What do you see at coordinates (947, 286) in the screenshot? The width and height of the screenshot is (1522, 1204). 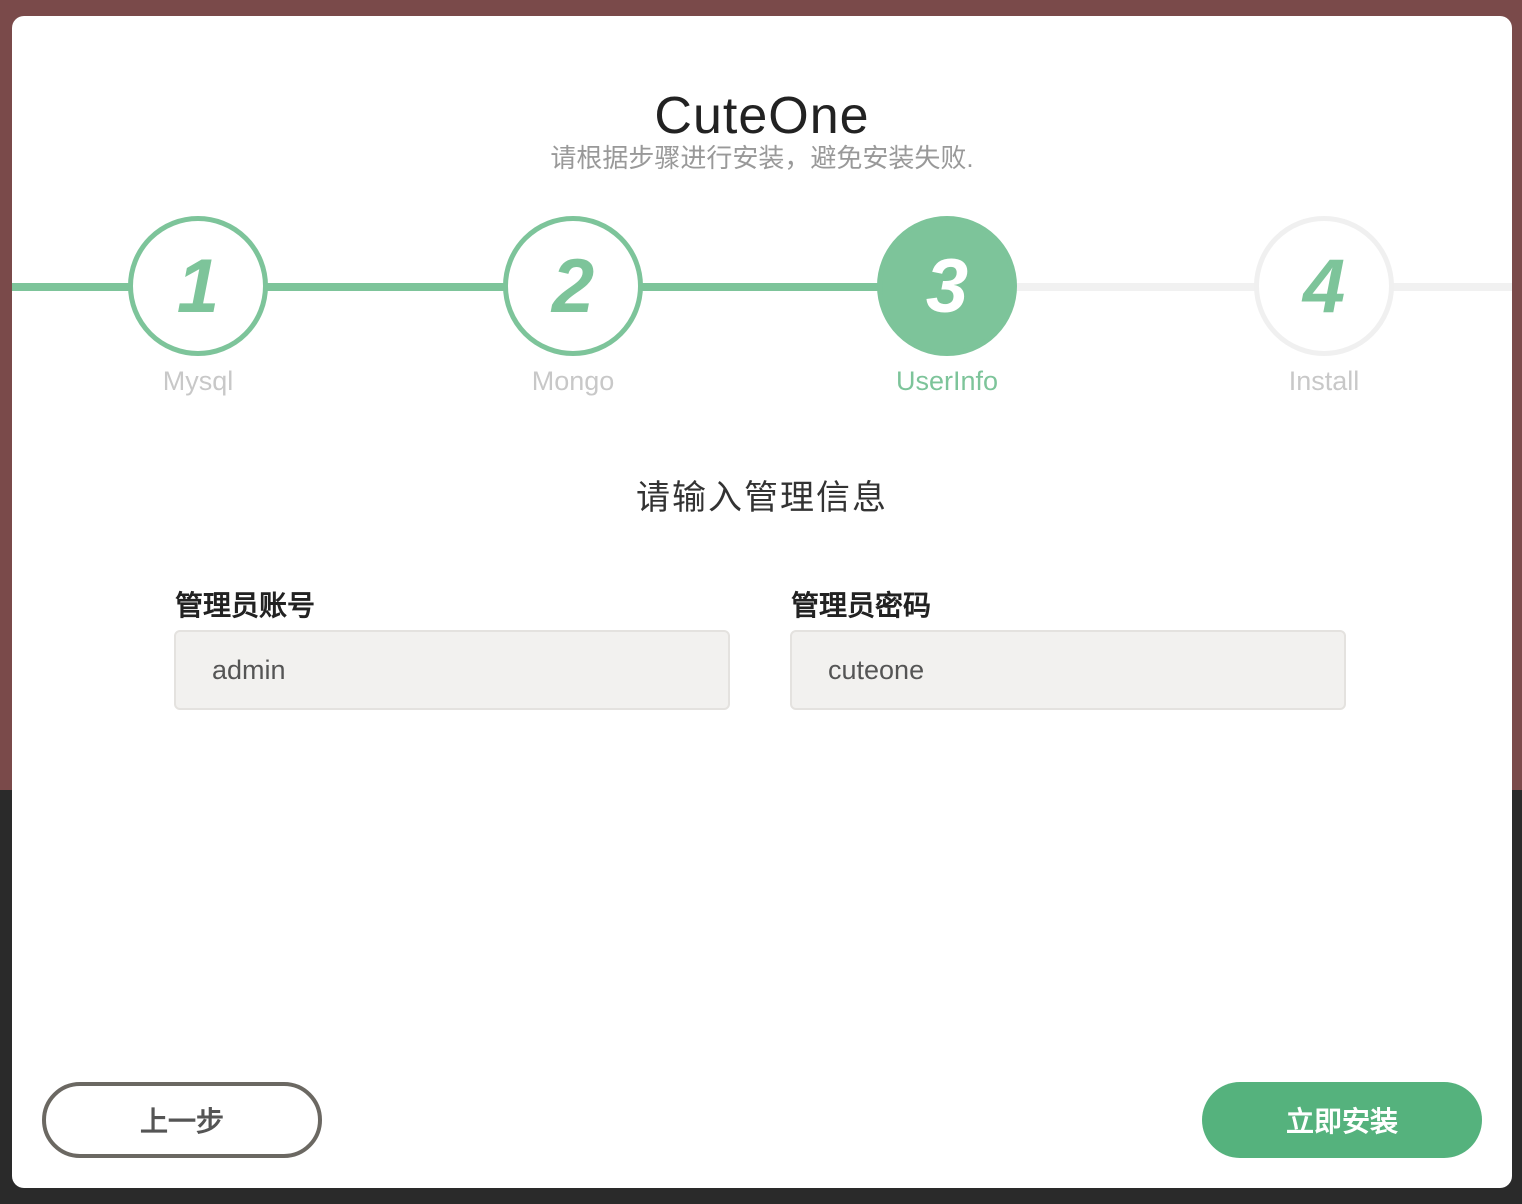 I see `step-circle-3: 3` at bounding box center [947, 286].